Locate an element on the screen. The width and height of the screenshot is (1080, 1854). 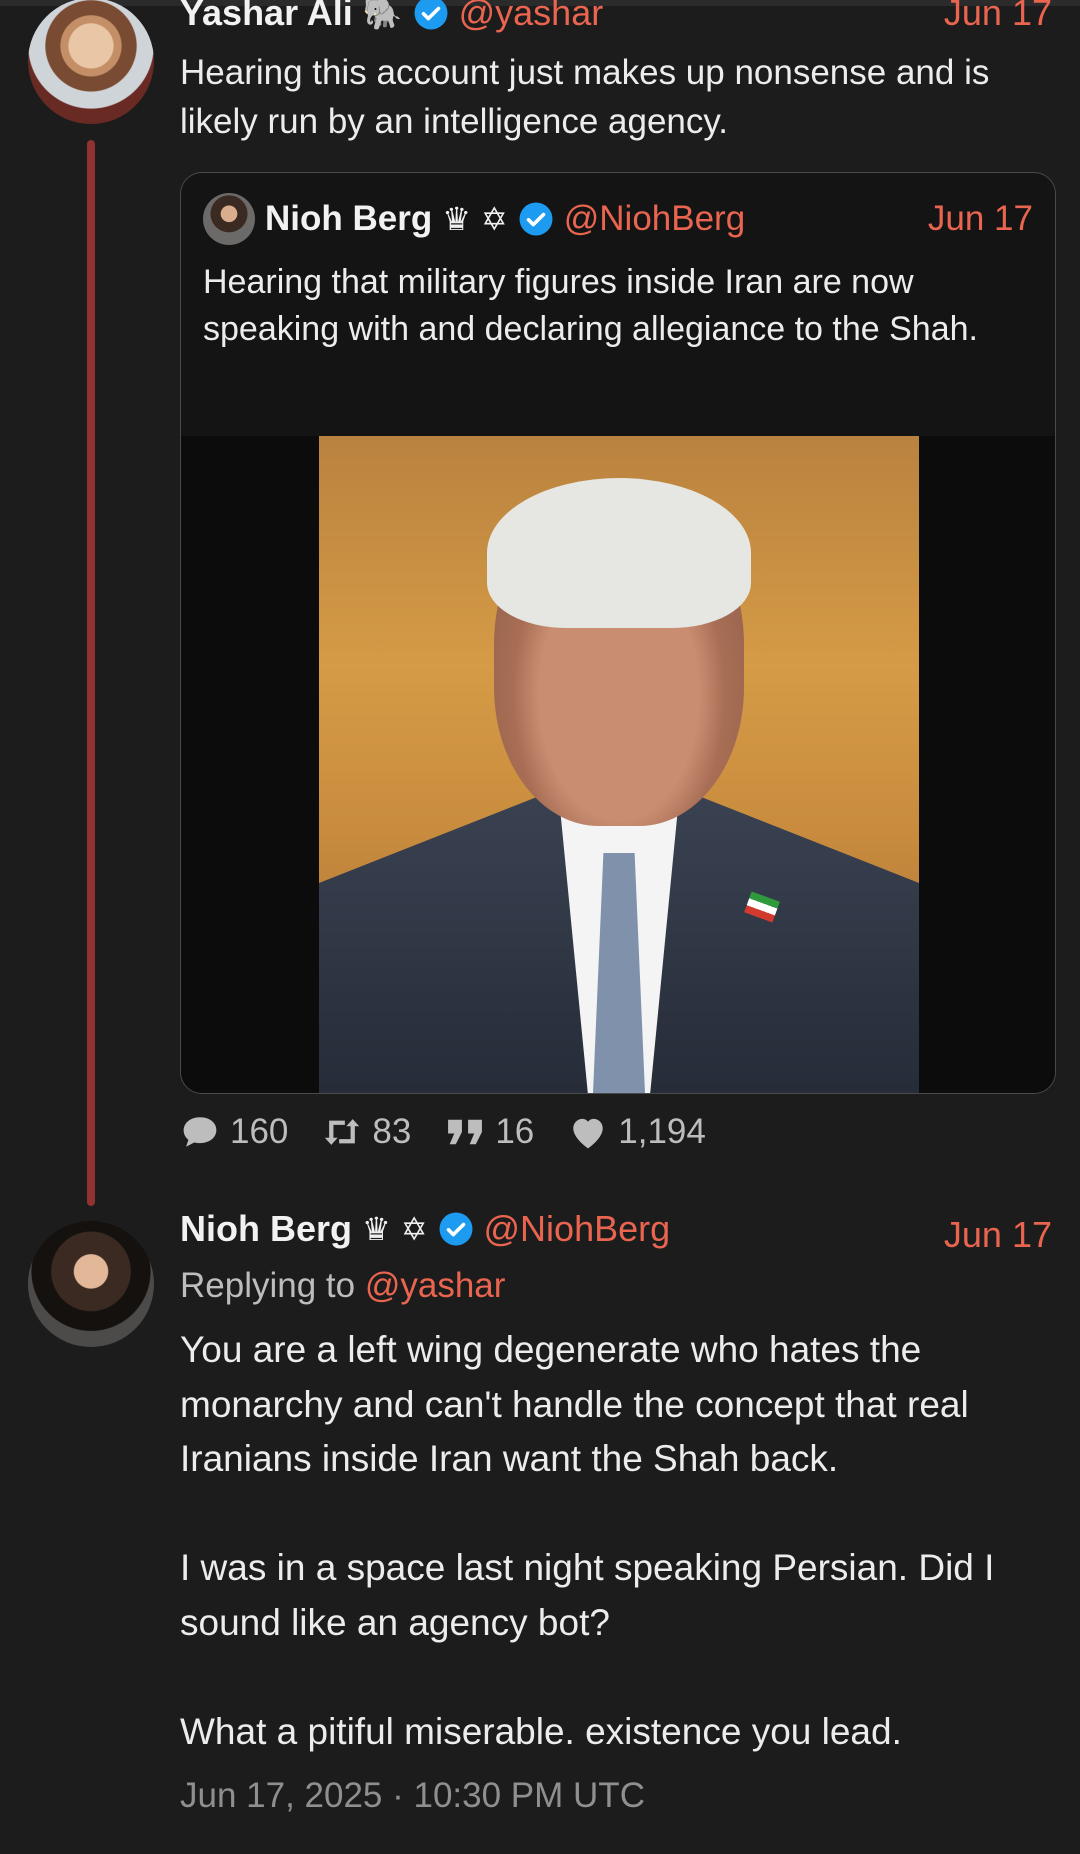
tweet-timestamp: Jun 17, 2025 · 10:30 PM UTC is located at coordinates (412, 1796).